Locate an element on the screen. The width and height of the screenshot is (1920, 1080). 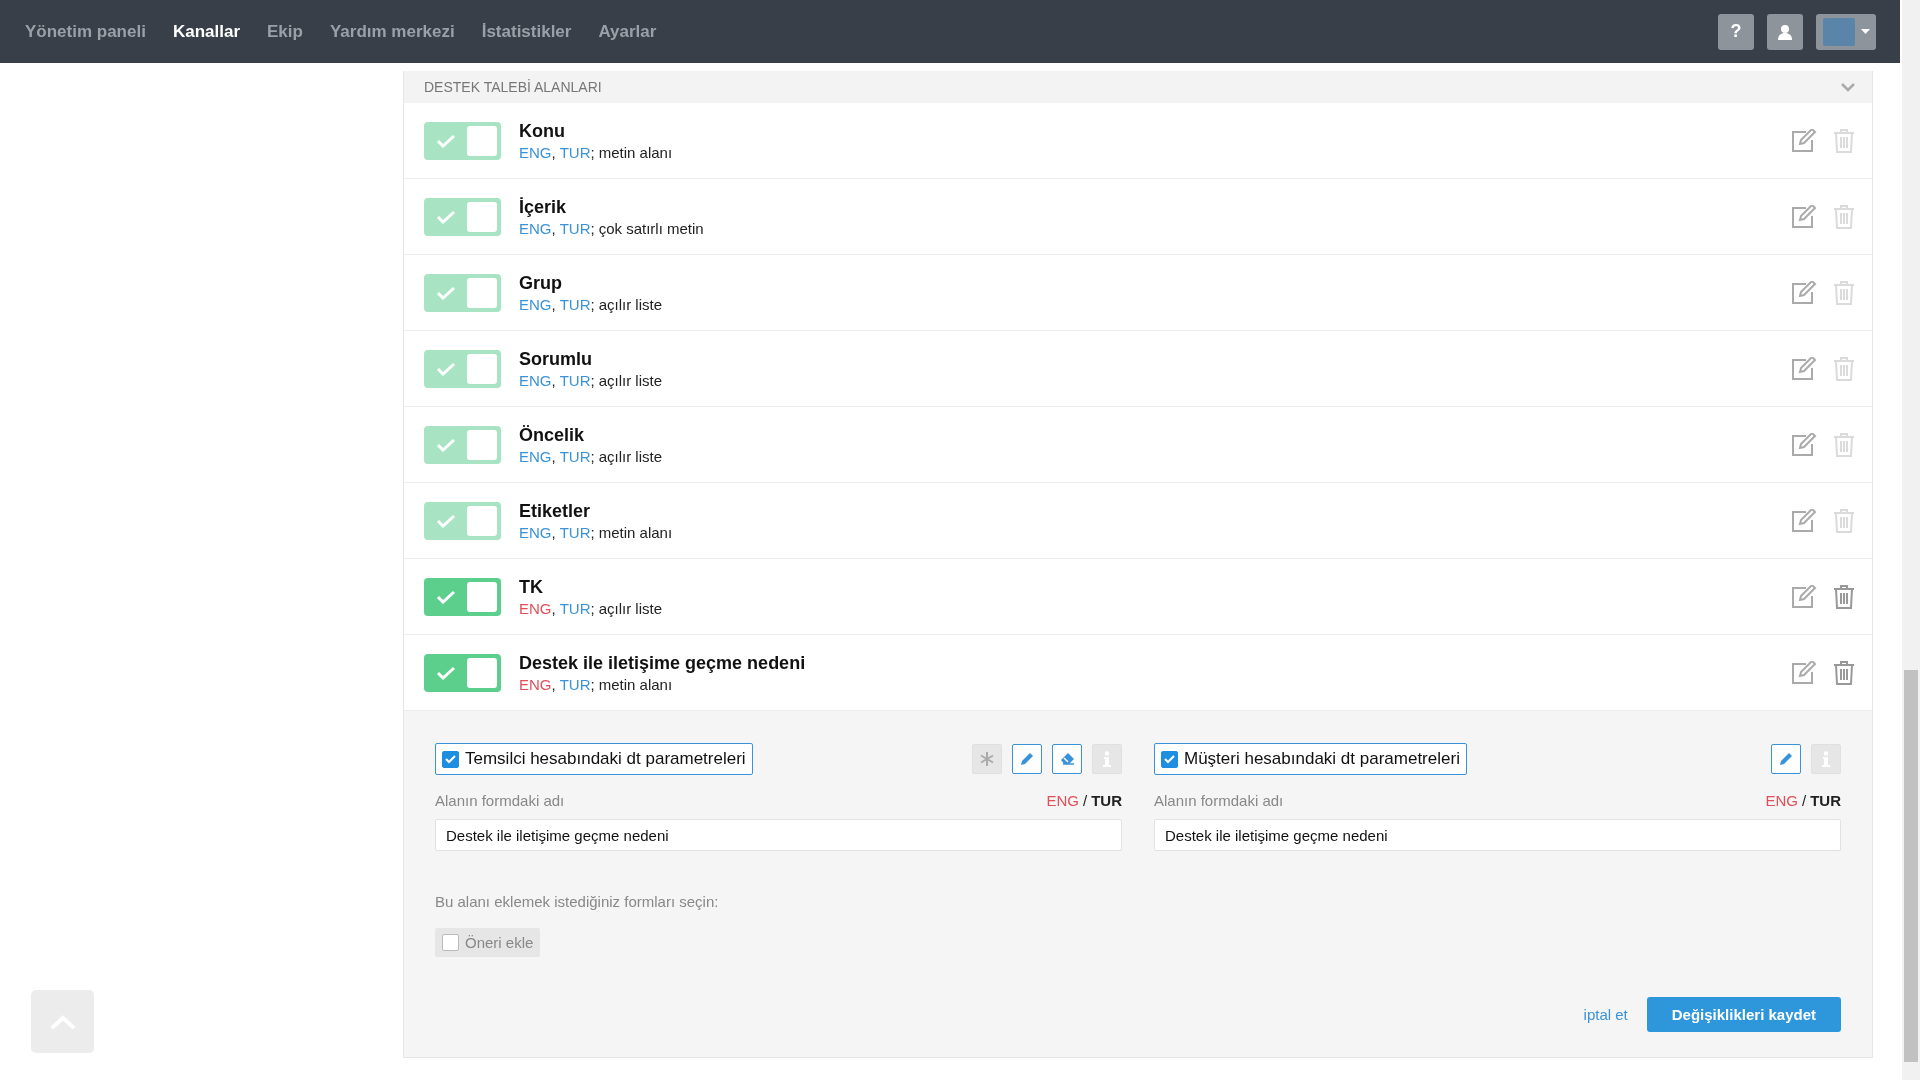
parameters-checkbox: Müşteri hesabındaki dt parametreleri is located at coordinates (1310, 759).